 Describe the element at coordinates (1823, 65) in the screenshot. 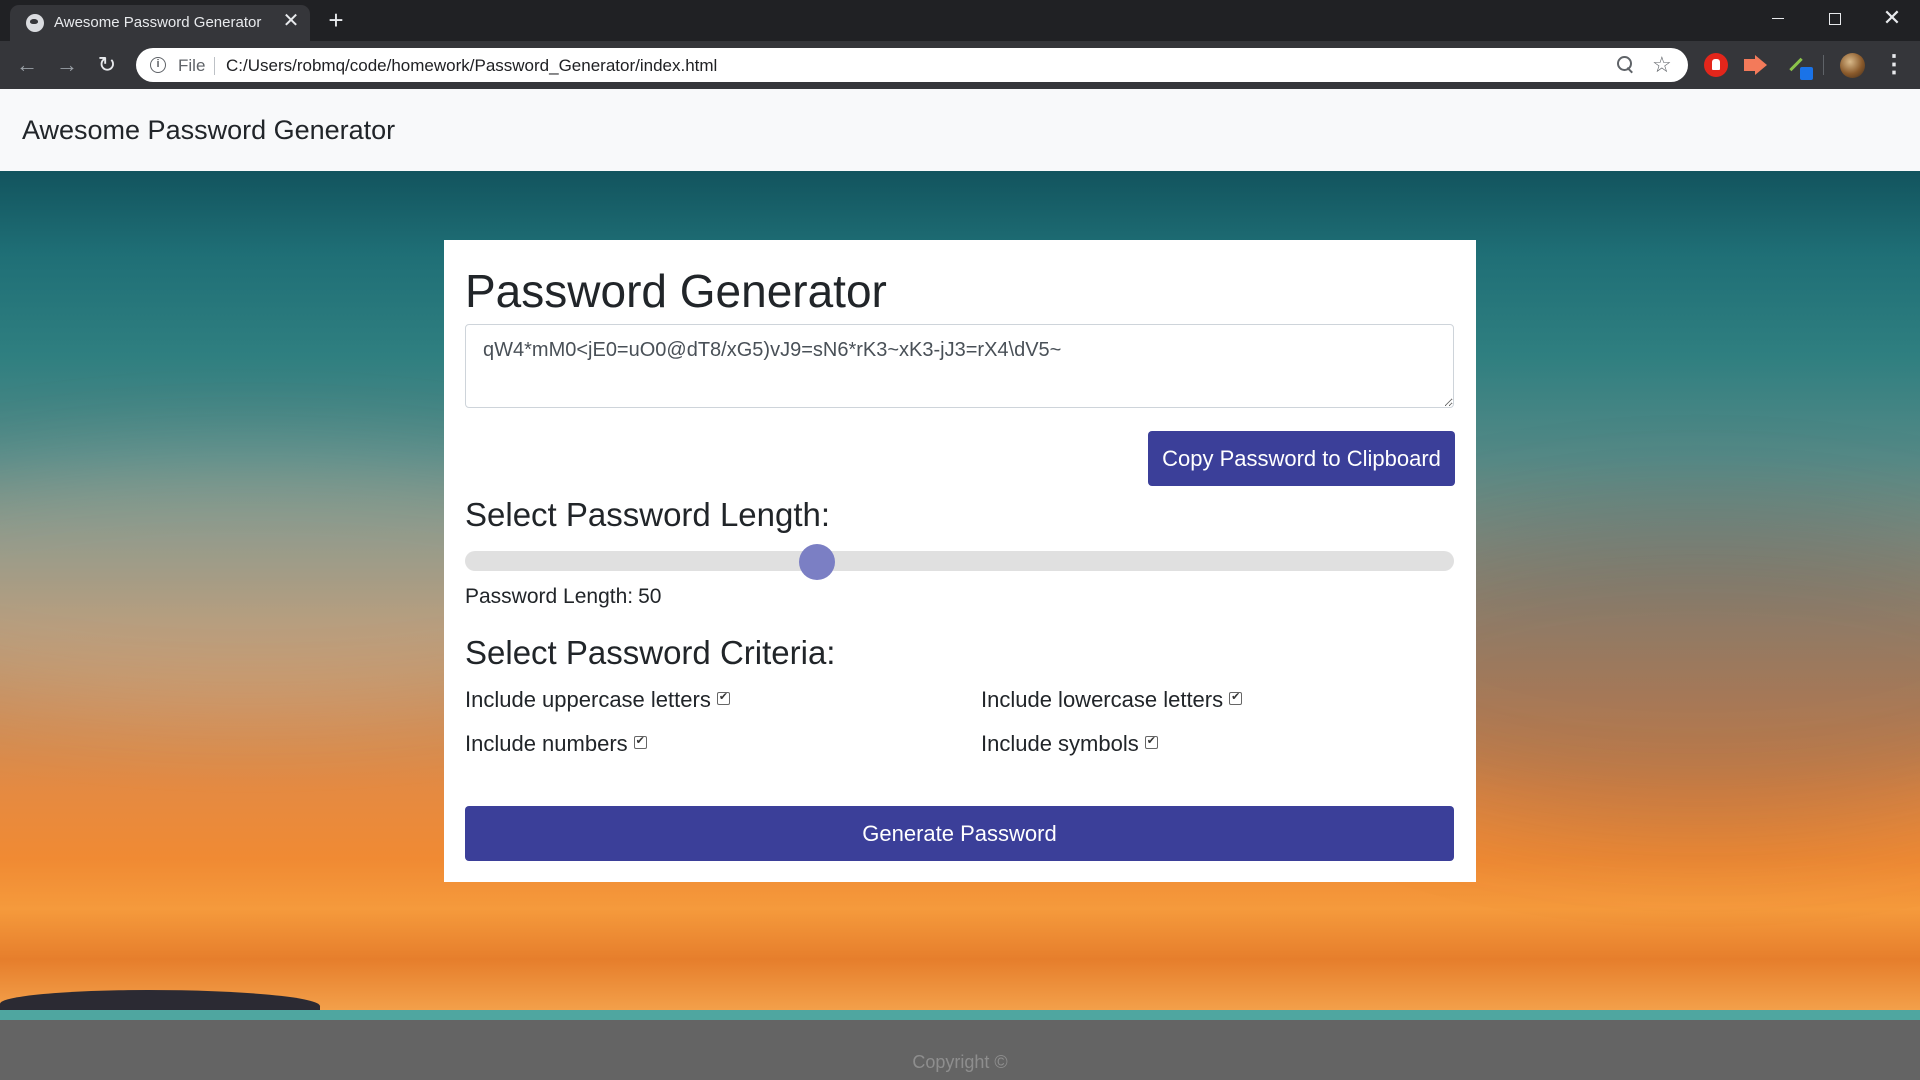

I see `toolbar-divider` at that location.